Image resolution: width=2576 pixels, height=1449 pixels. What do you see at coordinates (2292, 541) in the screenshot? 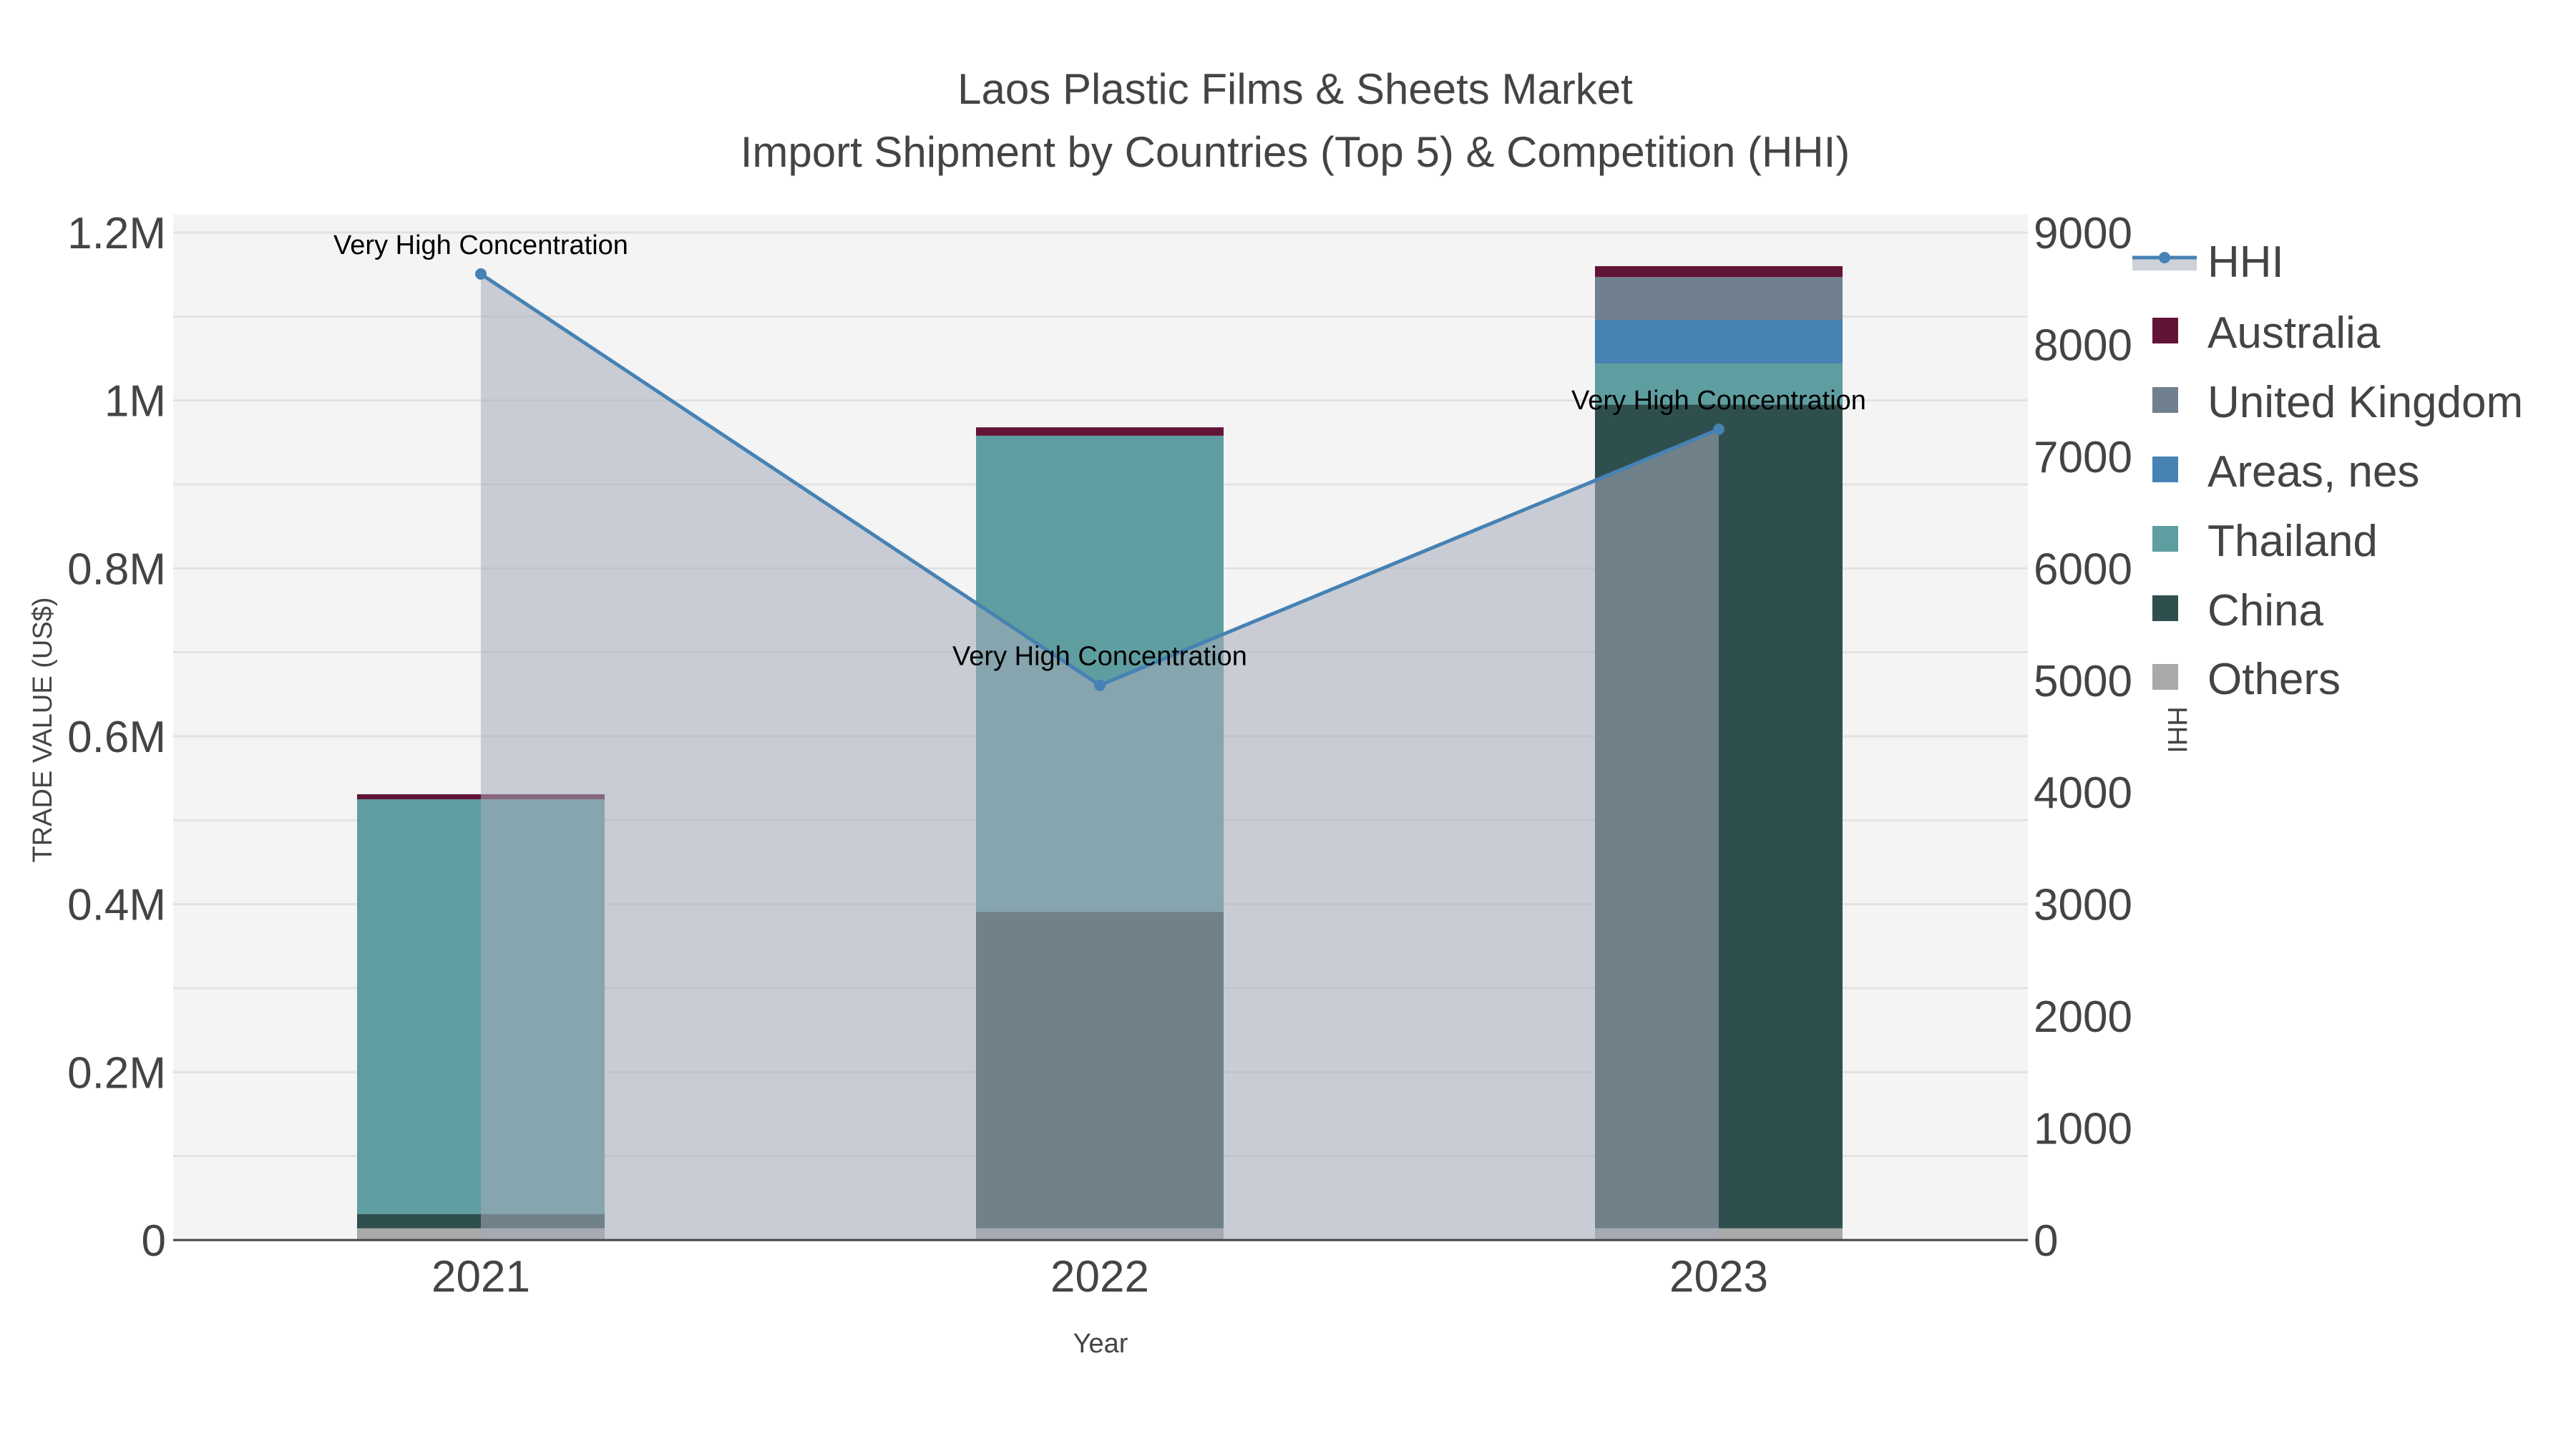
I see `legend-label: Thailand` at bounding box center [2292, 541].